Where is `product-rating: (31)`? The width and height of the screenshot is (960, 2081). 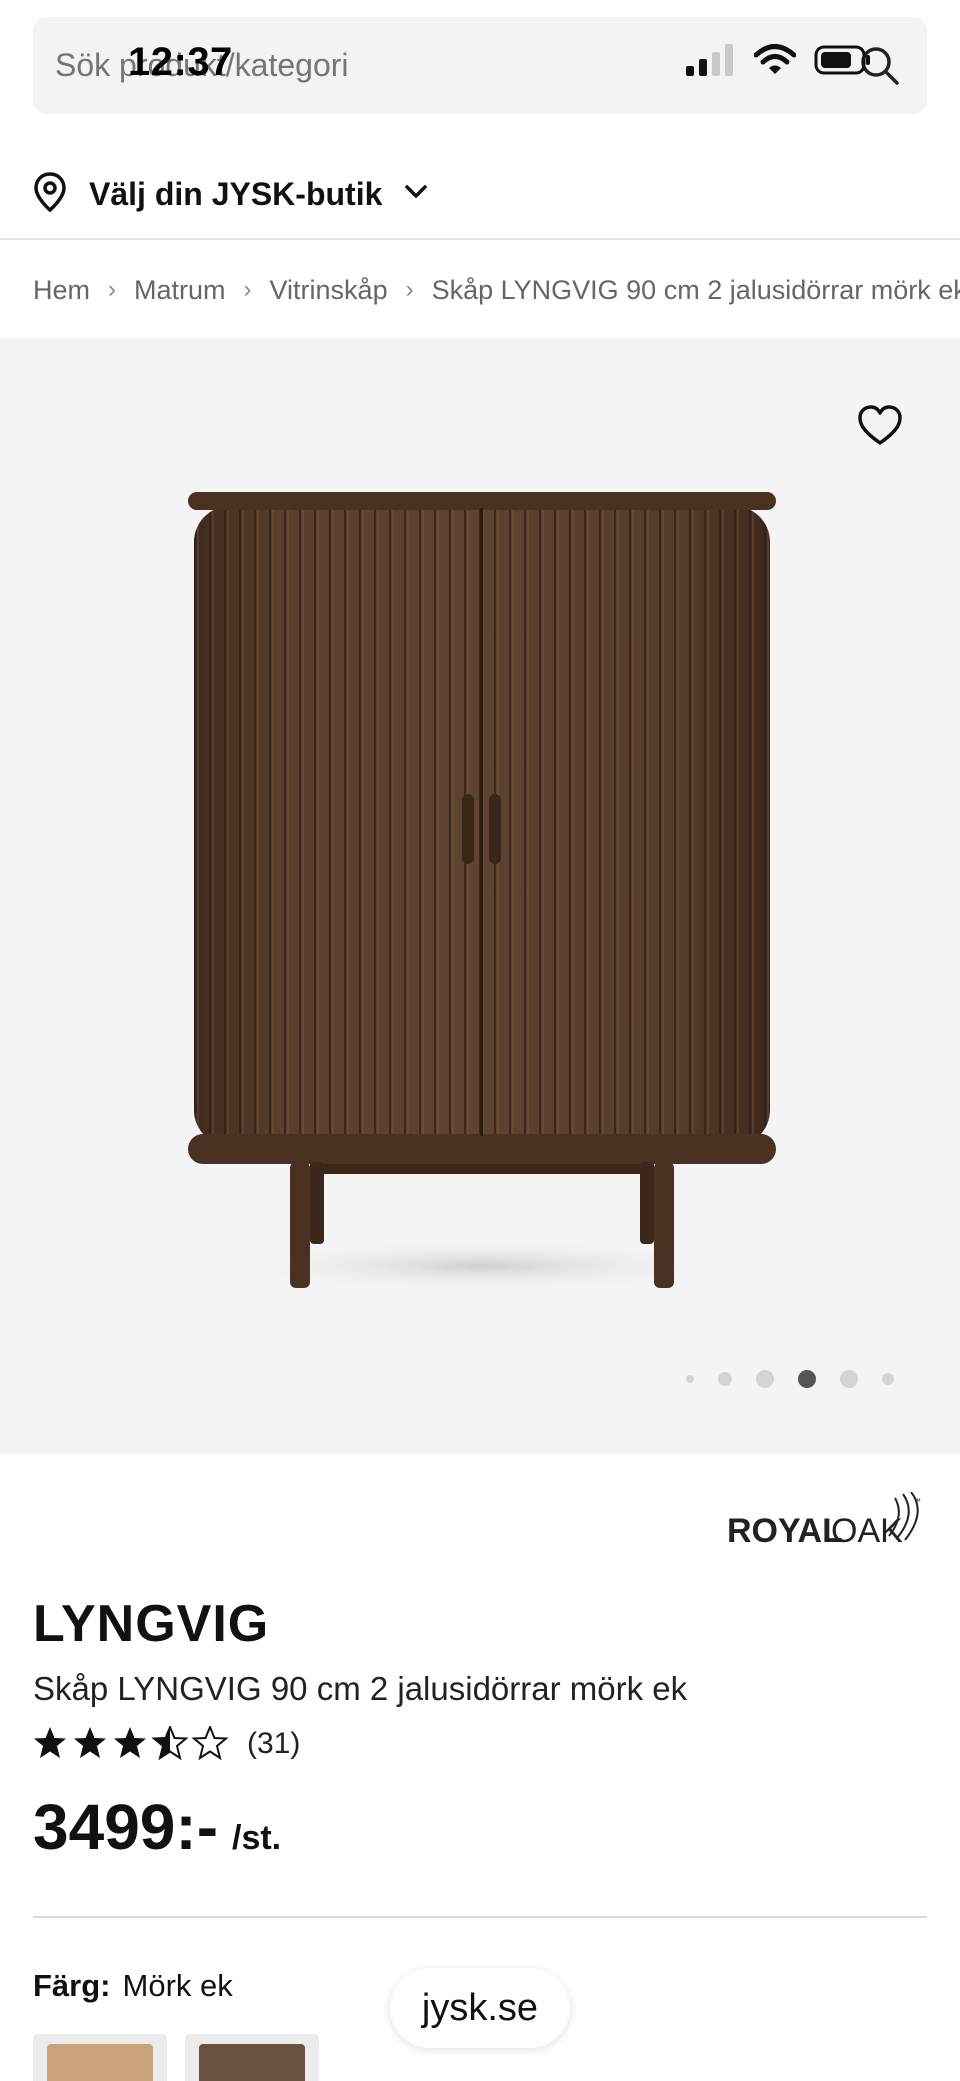 product-rating: (31) is located at coordinates (166, 1744).